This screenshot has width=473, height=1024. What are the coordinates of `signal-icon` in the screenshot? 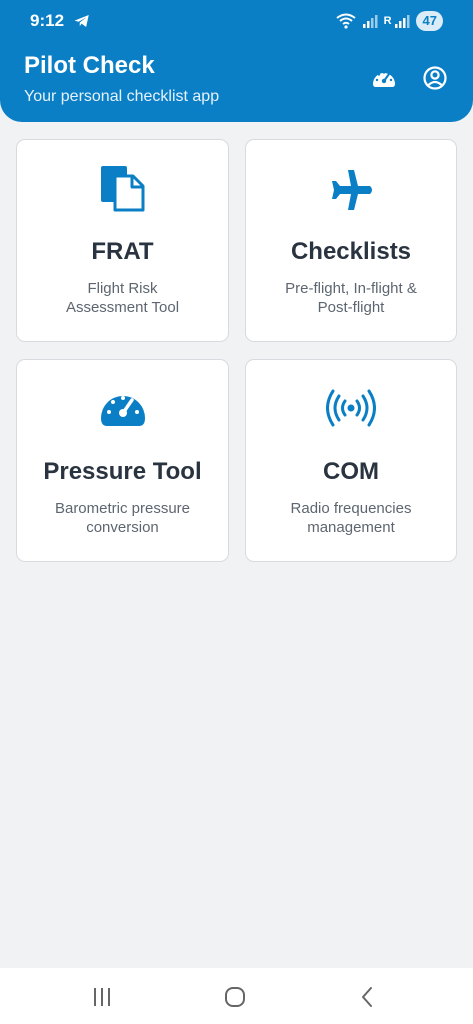 It's located at (370, 21).